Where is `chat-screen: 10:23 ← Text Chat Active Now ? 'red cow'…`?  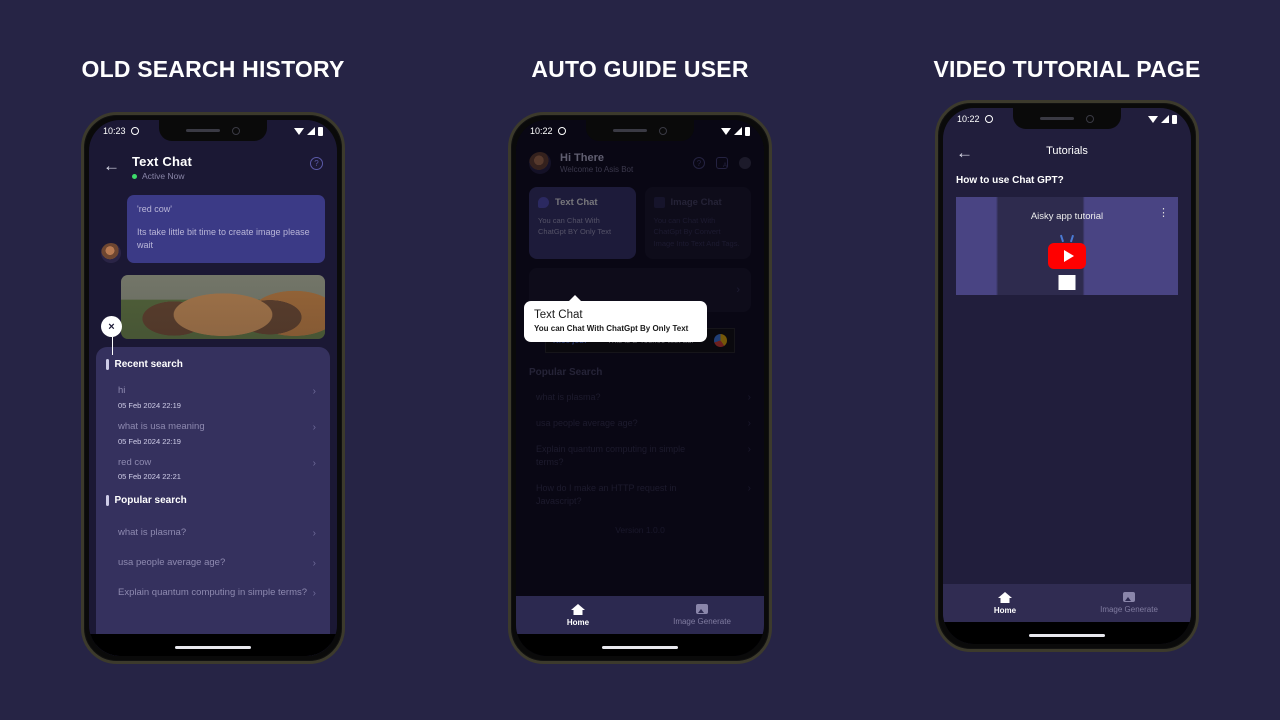 chat-screen: 10:23 ← Text Chat Active Now ? 'red cow'… is located at coordinates (213, 388).